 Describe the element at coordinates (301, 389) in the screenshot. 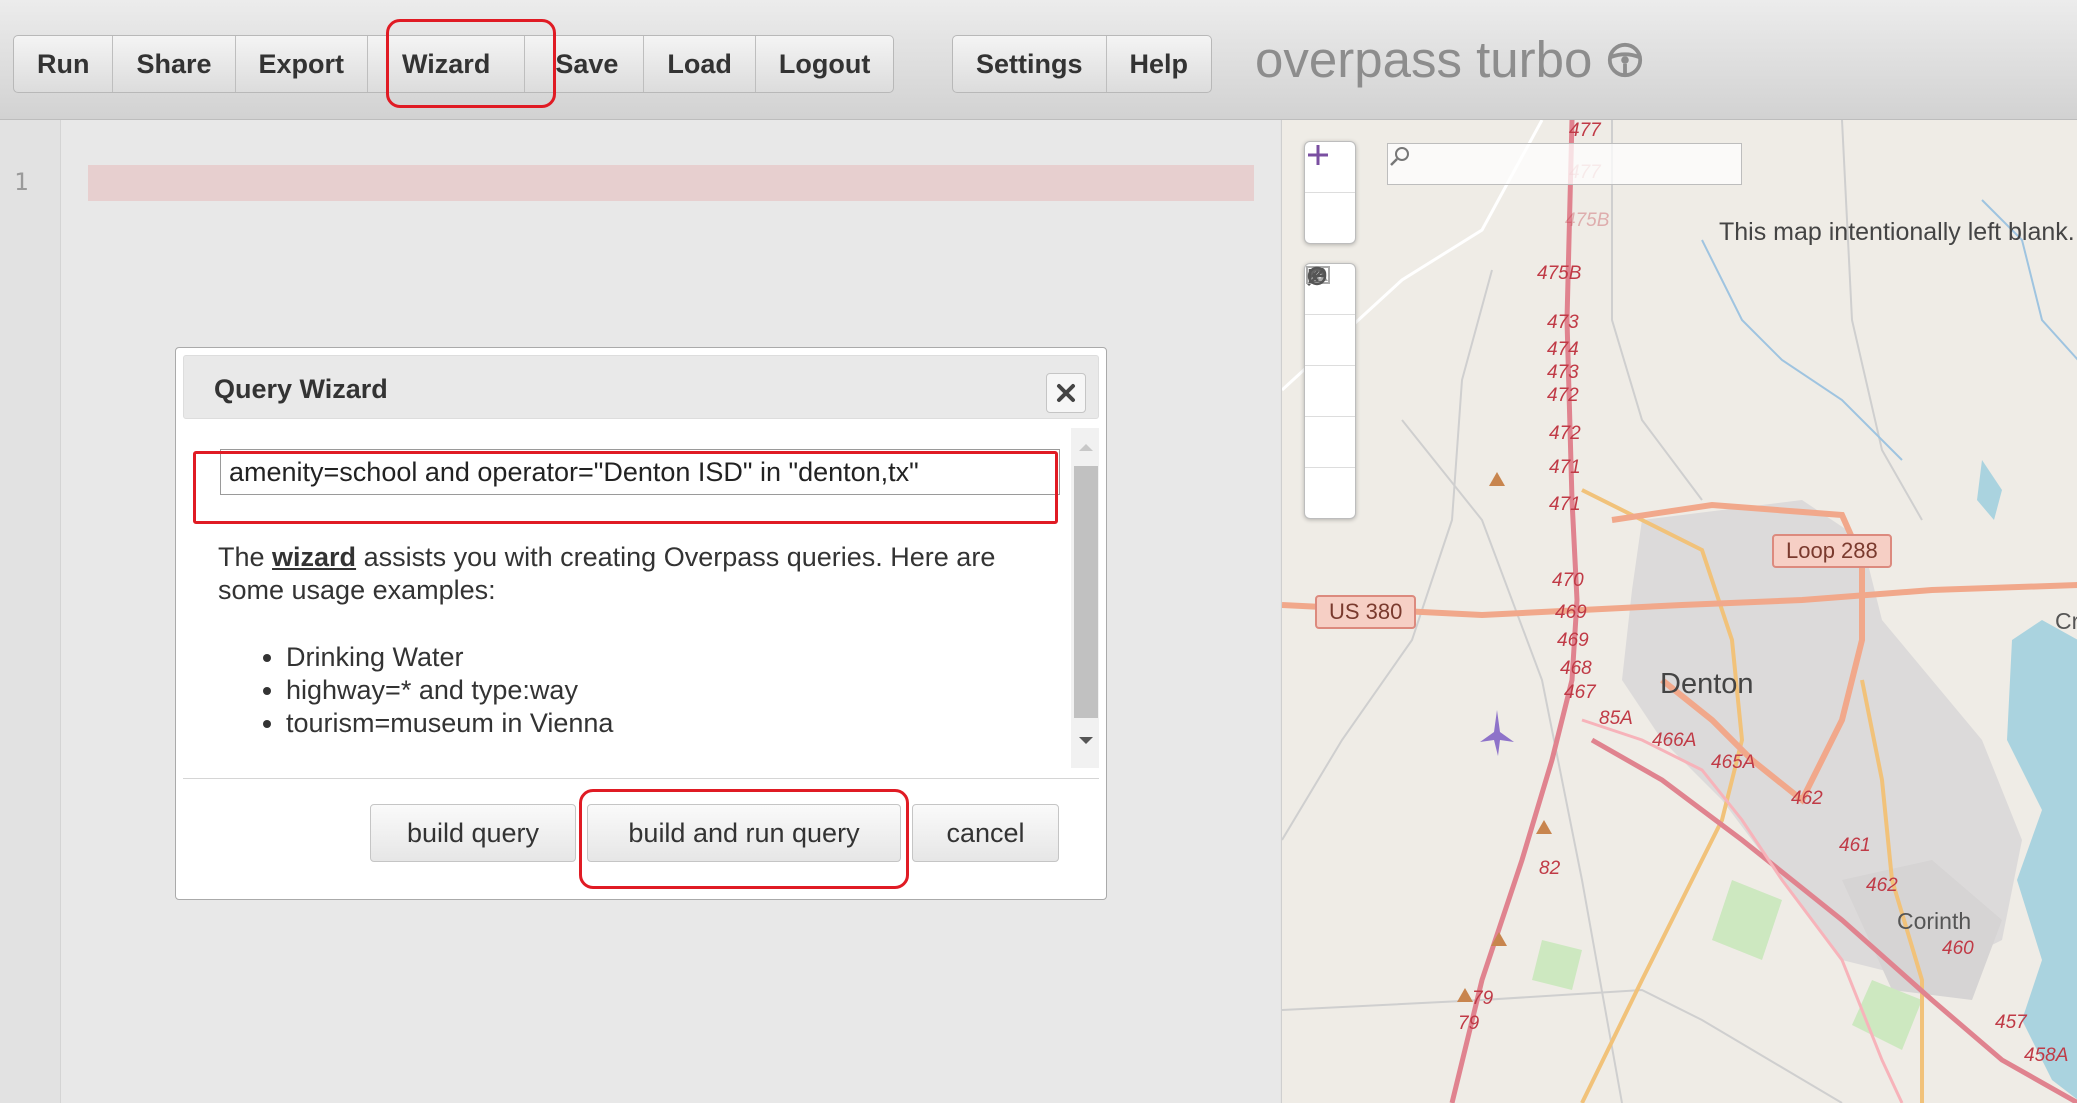

I see `dialog-title: Query Wizard` at that location.